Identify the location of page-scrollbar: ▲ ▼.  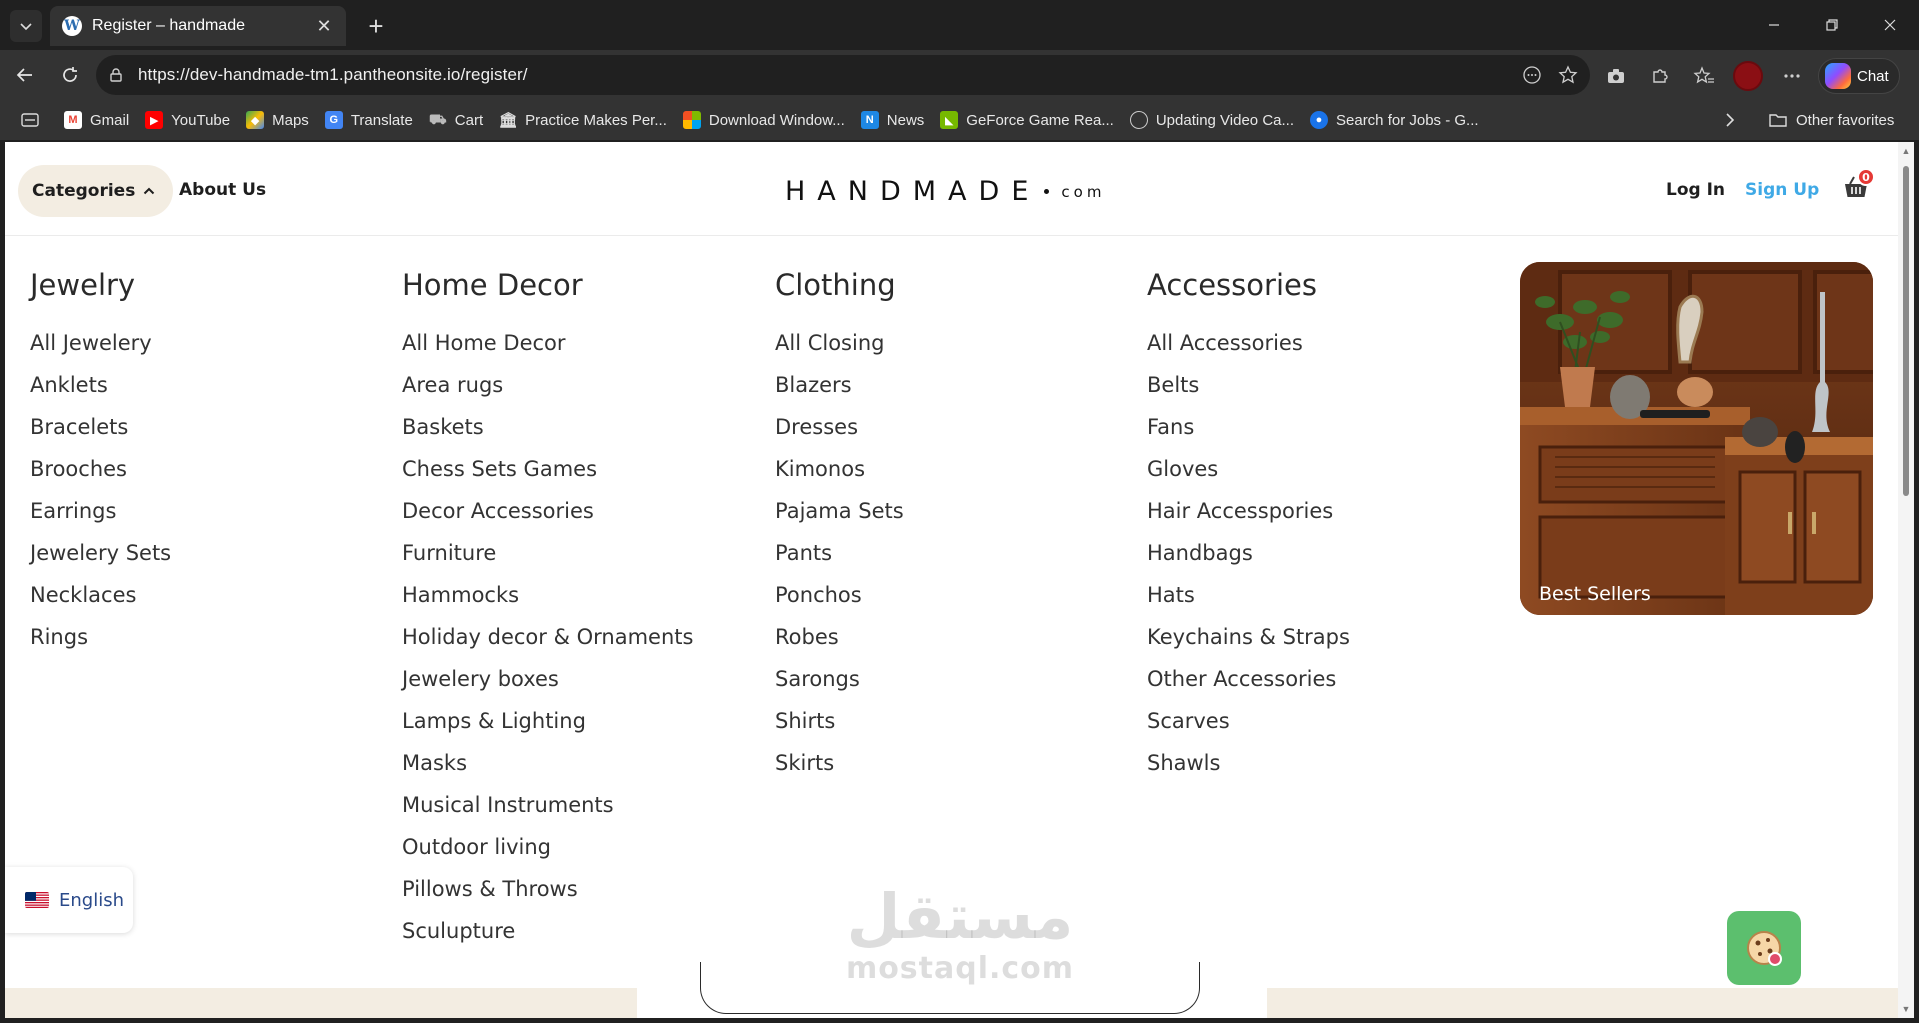
(1906, 580).